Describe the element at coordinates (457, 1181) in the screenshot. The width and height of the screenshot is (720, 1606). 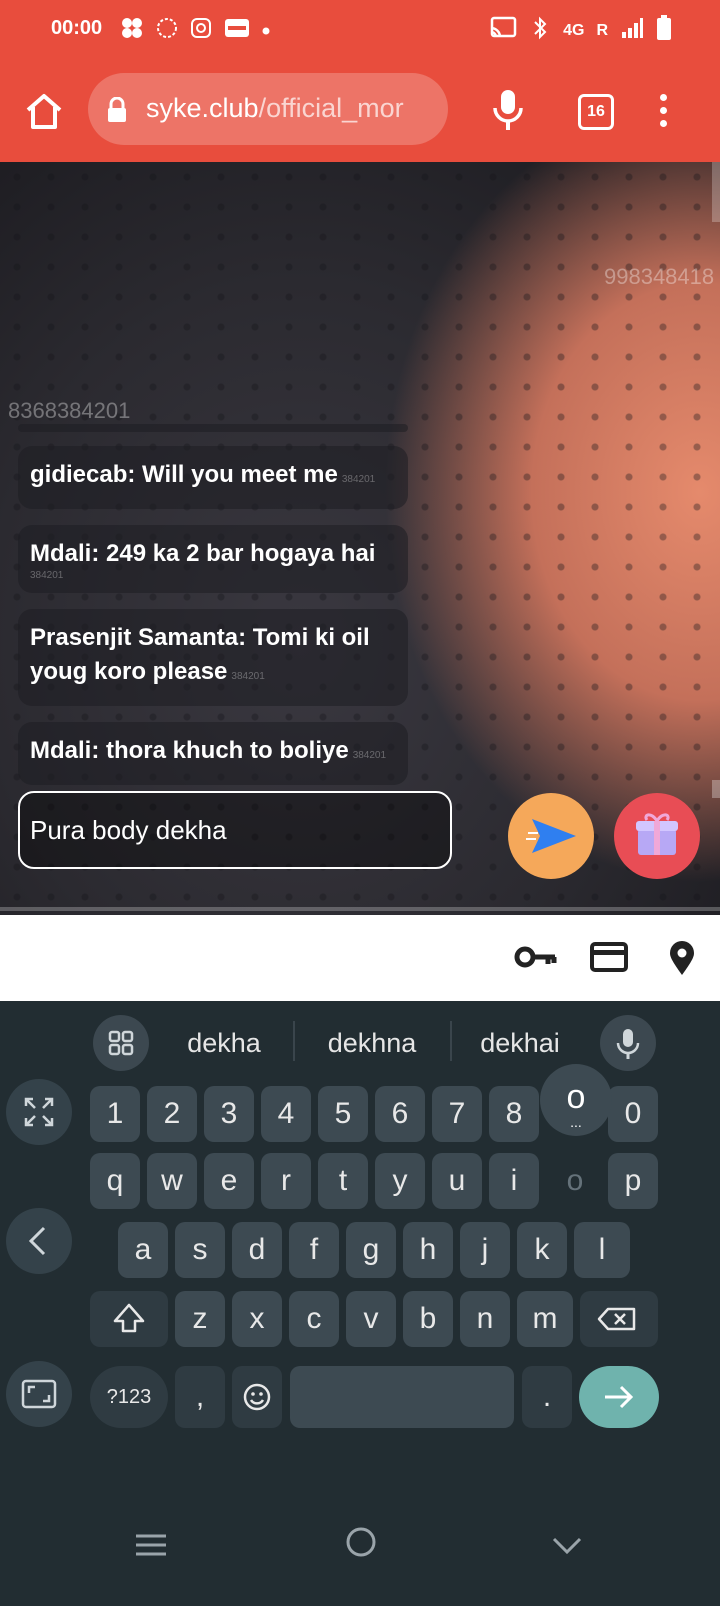
I see `key-u: u` at that location.